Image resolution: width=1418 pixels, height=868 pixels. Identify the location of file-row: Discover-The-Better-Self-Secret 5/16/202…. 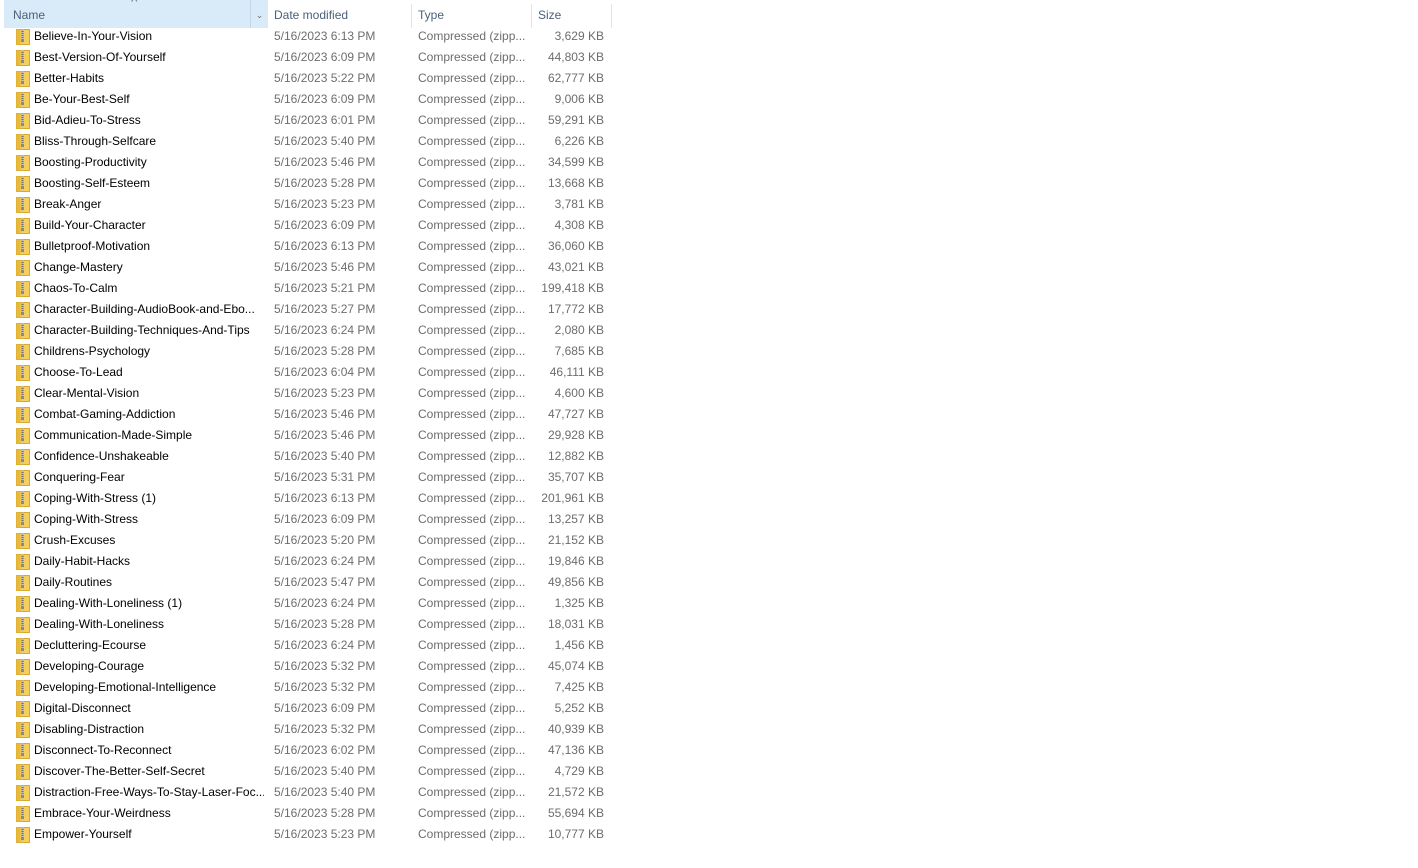
(306, 771).